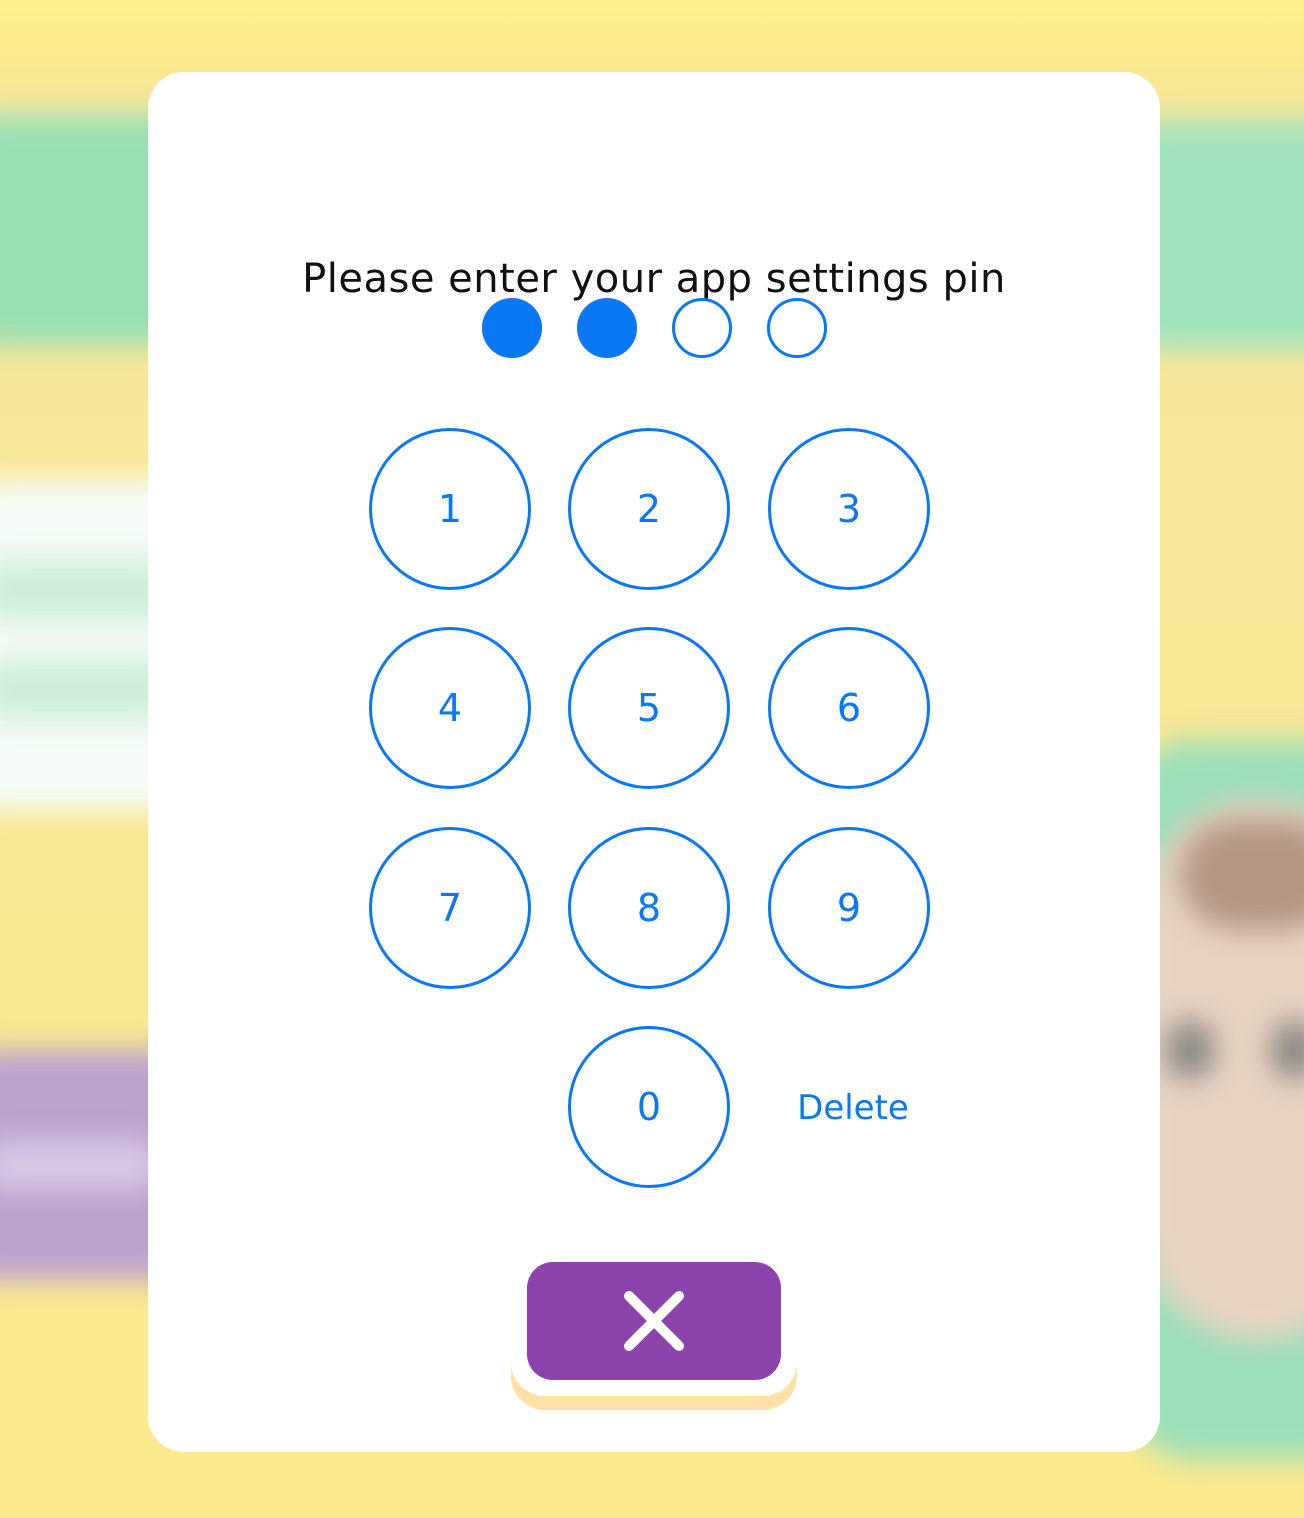 This screenshot has width=1304, height=1518. Describe the element at coordinates (649, 509) in the screenshot. I see `keypad-key-2: 2` at that location.